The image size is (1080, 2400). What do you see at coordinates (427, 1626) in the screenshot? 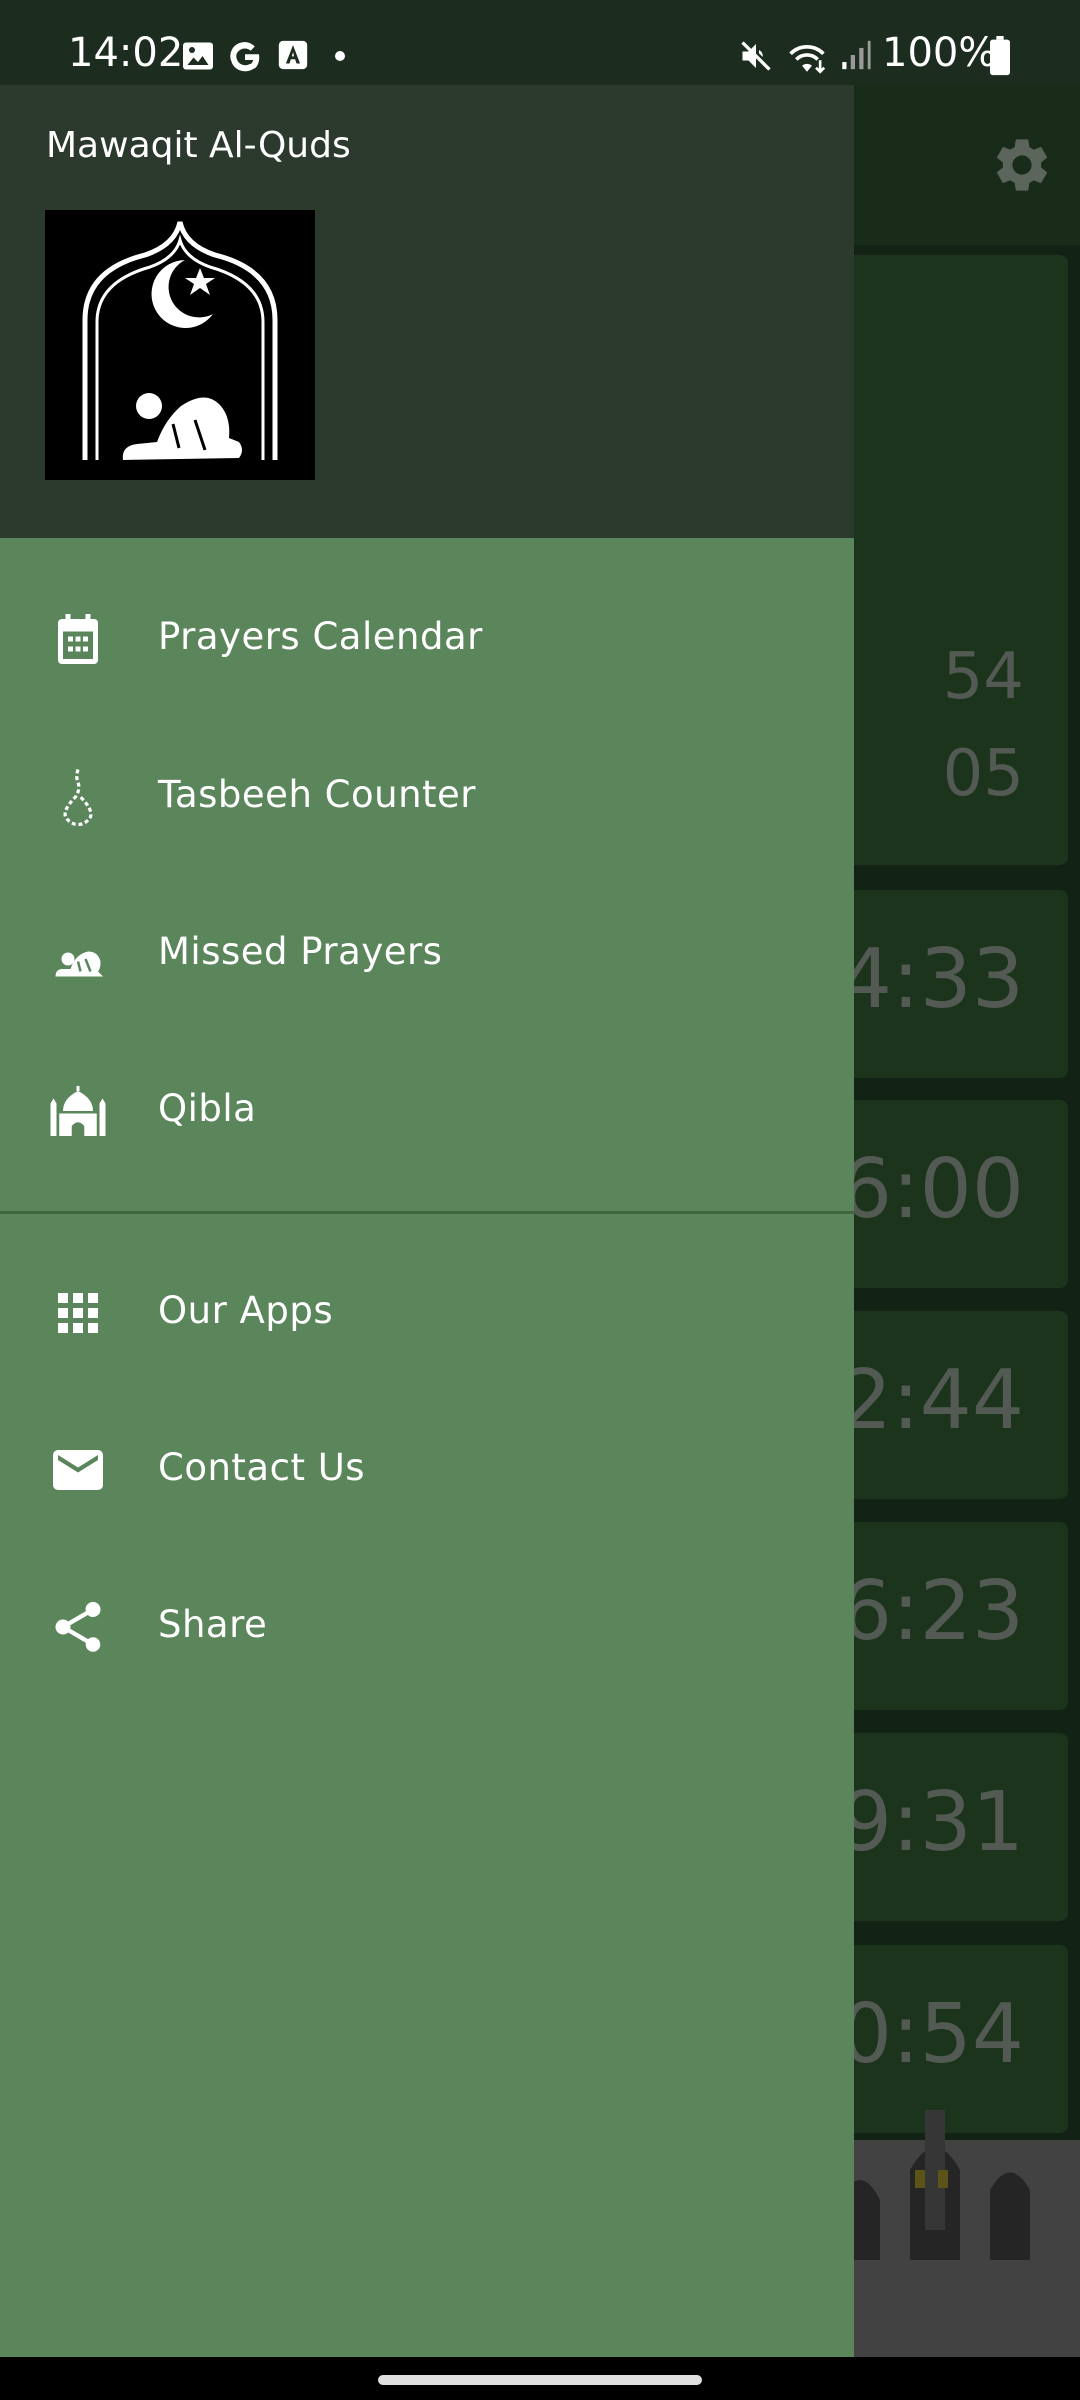
I see `menu-item-share: Share` at bounding box center [427, 1626].